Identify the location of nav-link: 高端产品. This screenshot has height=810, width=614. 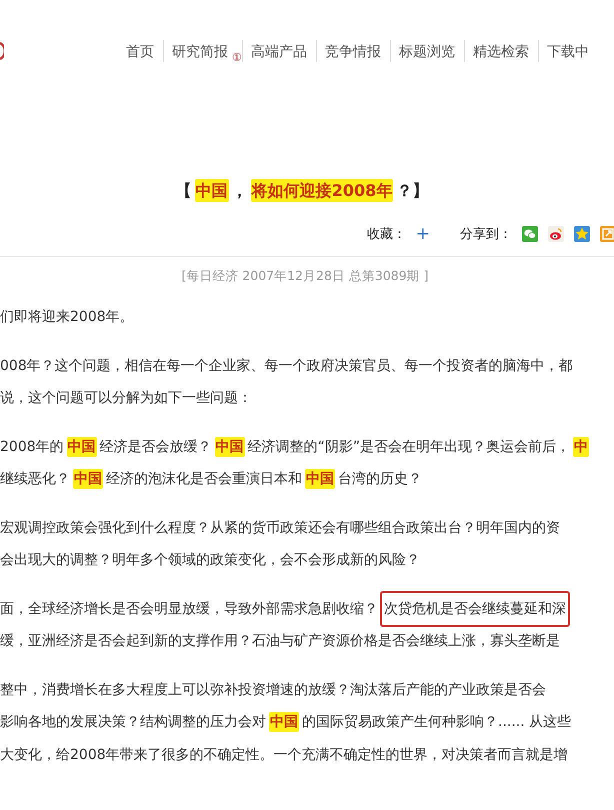
(279, 52).